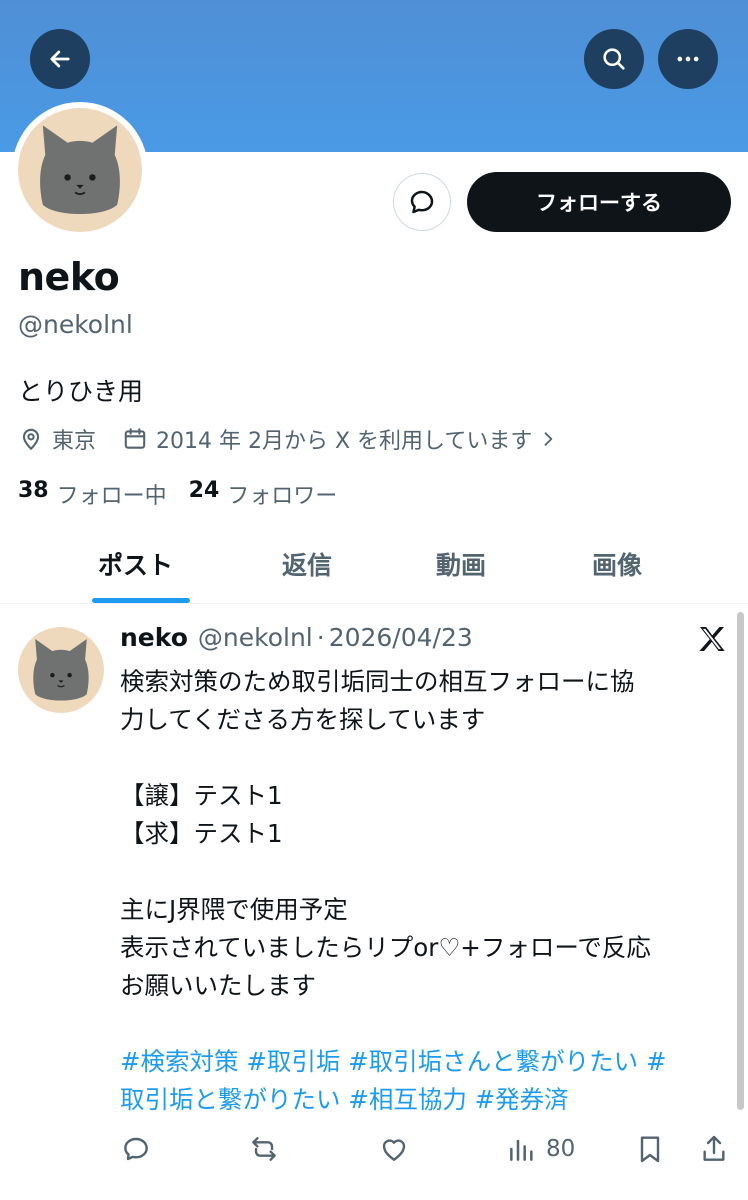 The height and width of the screenshot is (1200, 748). I want to click on calendar-icon, so click(135, 438).